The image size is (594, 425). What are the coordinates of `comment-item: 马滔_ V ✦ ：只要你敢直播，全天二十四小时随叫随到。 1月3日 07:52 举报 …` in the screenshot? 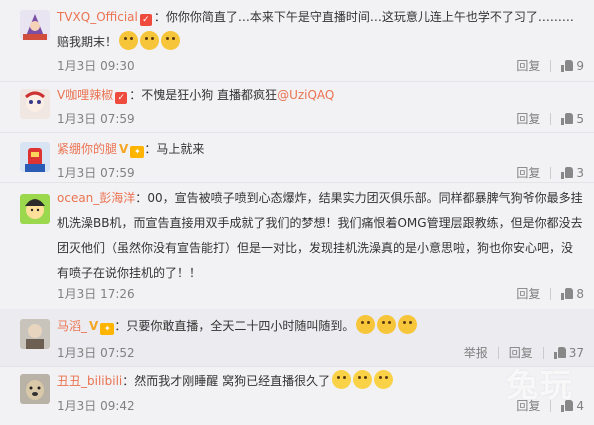 It's located at (297, 338).